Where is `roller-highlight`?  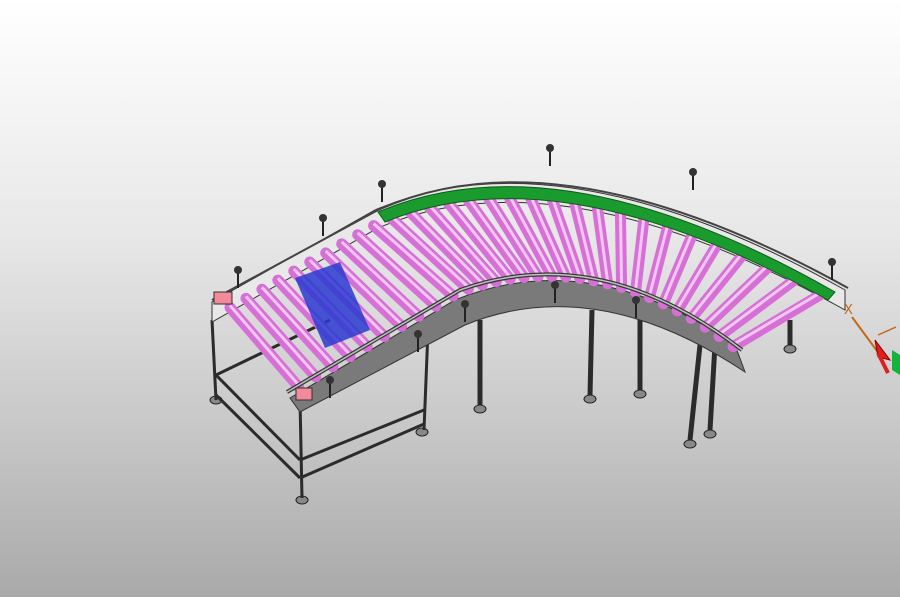 roller-highlight is located at coordinates (621, 247).